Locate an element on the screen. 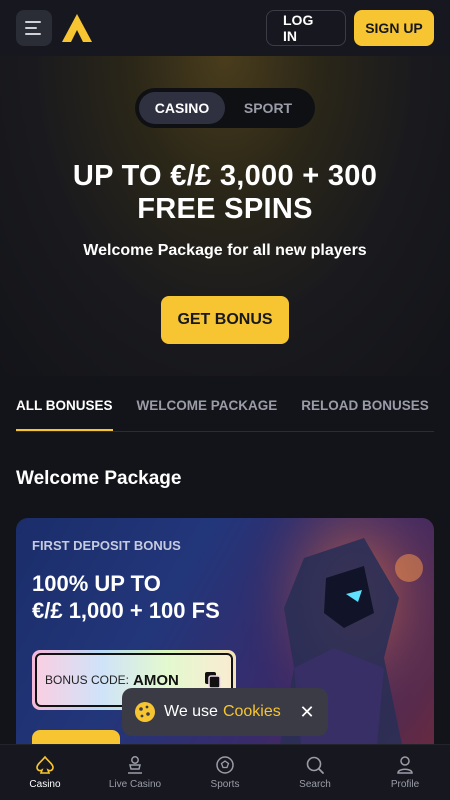 The height and width of the screenshot is (800, 450). hero-title-line2: FREE SPINS is located at coordinates (225, 209).